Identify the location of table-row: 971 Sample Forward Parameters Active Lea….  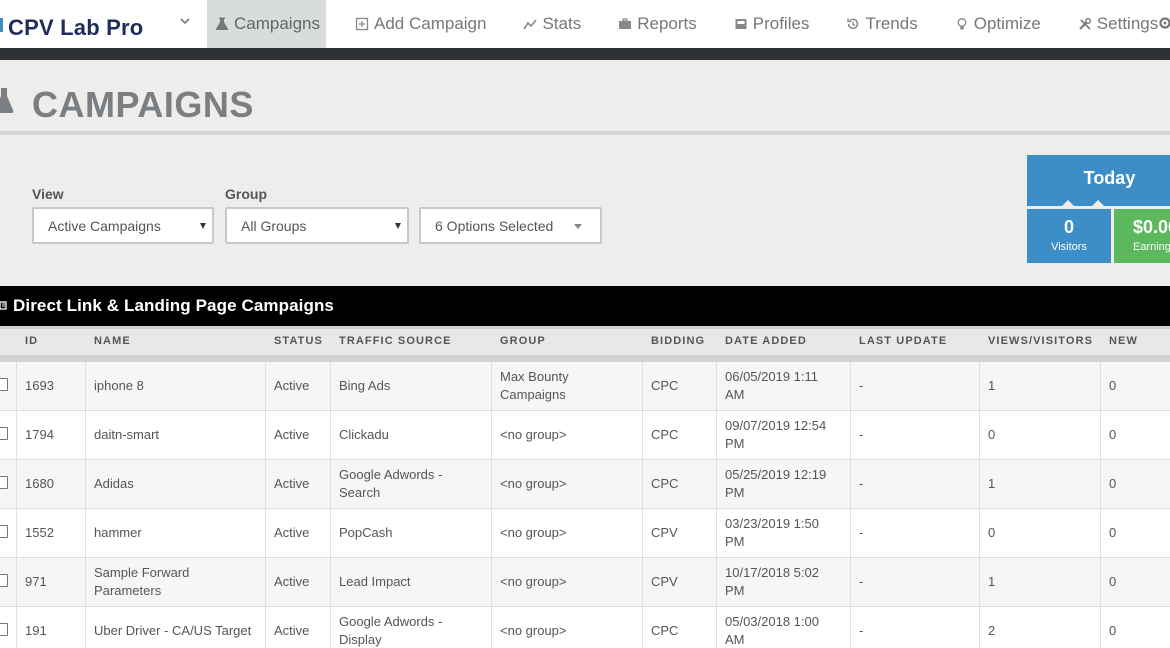
(585, 582).